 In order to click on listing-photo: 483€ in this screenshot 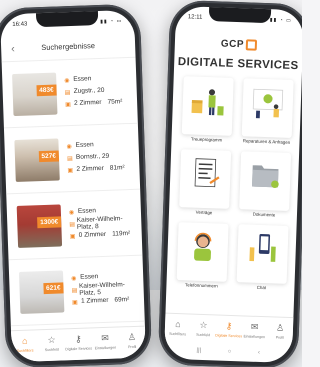, I will do `click(35, 94)`.